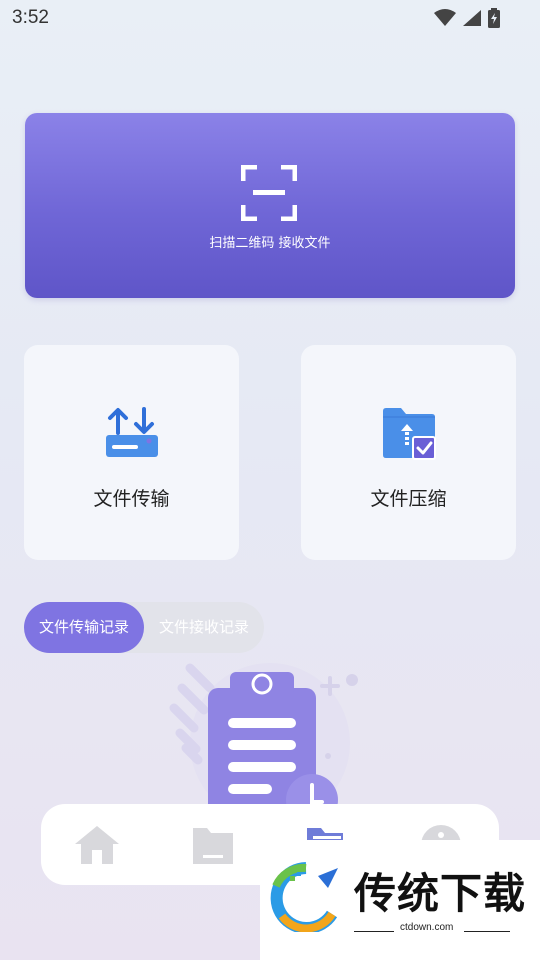 Image resolution: width=540 pixels, height=960 pixels. What do you see at coordinates (270, 243) in the screenshot?
I see `scan-qr-label: 扫描二维码 接收文件` at bounding box center [270, 243].